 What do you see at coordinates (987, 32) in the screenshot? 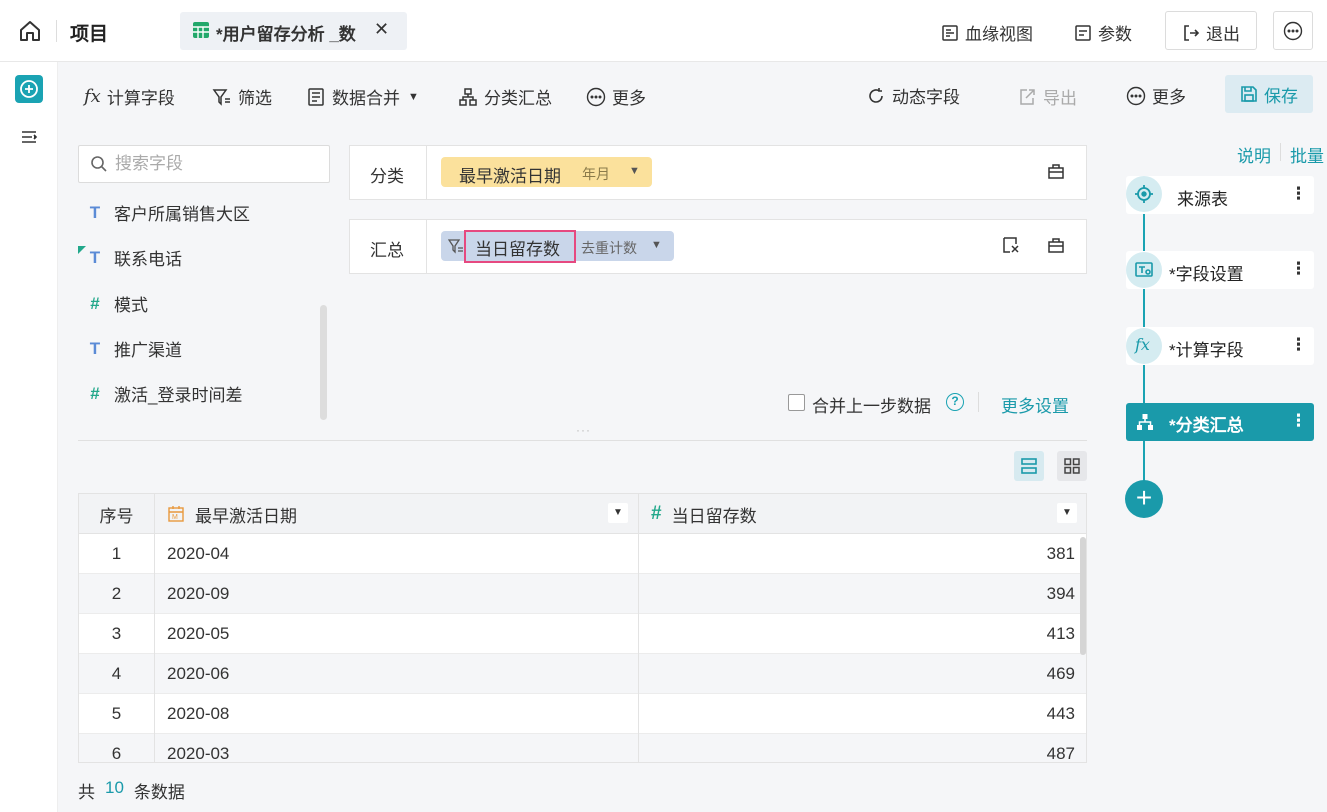
I see `lineage-view-button: 血缘视图` at bounding box center [987, 32].